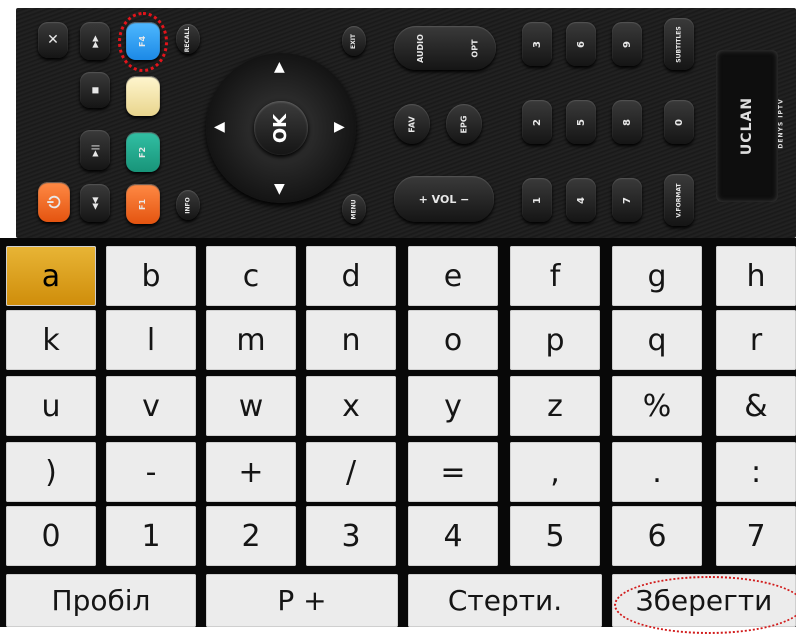  I want to click on vol-rocker: + VOL −, so click(444, 199).